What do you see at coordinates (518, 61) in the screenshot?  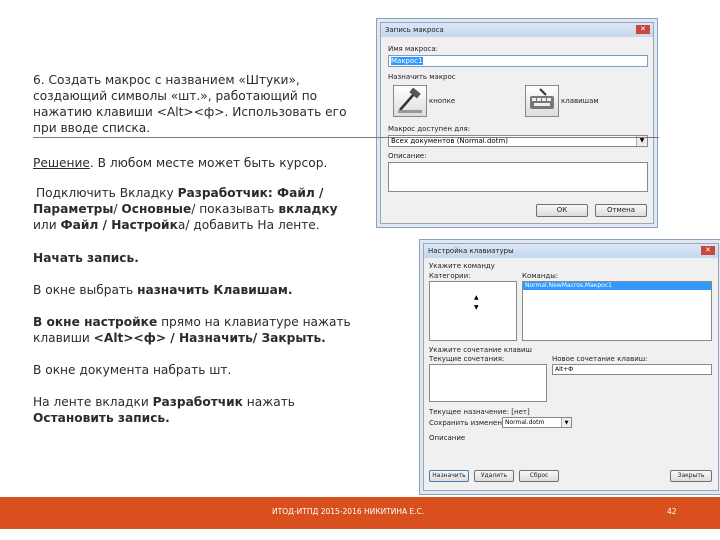 I see `macro-name-input: Макрос1` at bounding box center [518, 61].